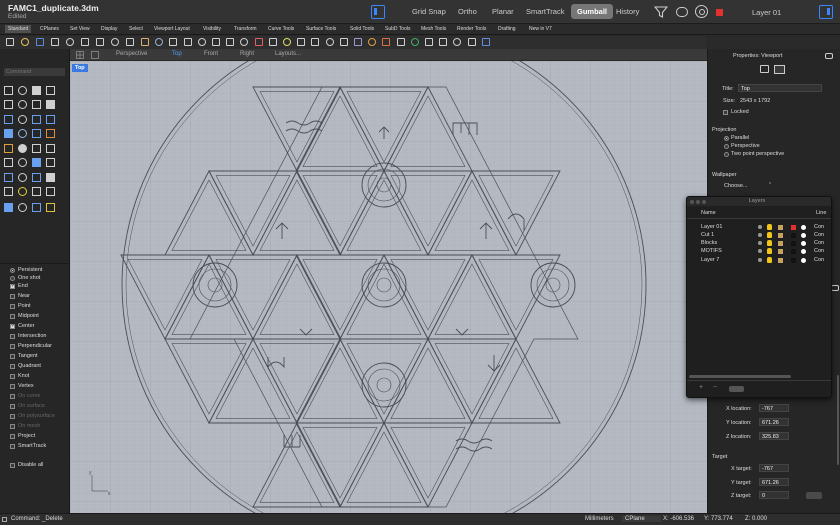 This screenshot has height=525, width=840. Describe the element at coordinates (8, 207) in the screenshot. I see `group-tool-icon` at that location.